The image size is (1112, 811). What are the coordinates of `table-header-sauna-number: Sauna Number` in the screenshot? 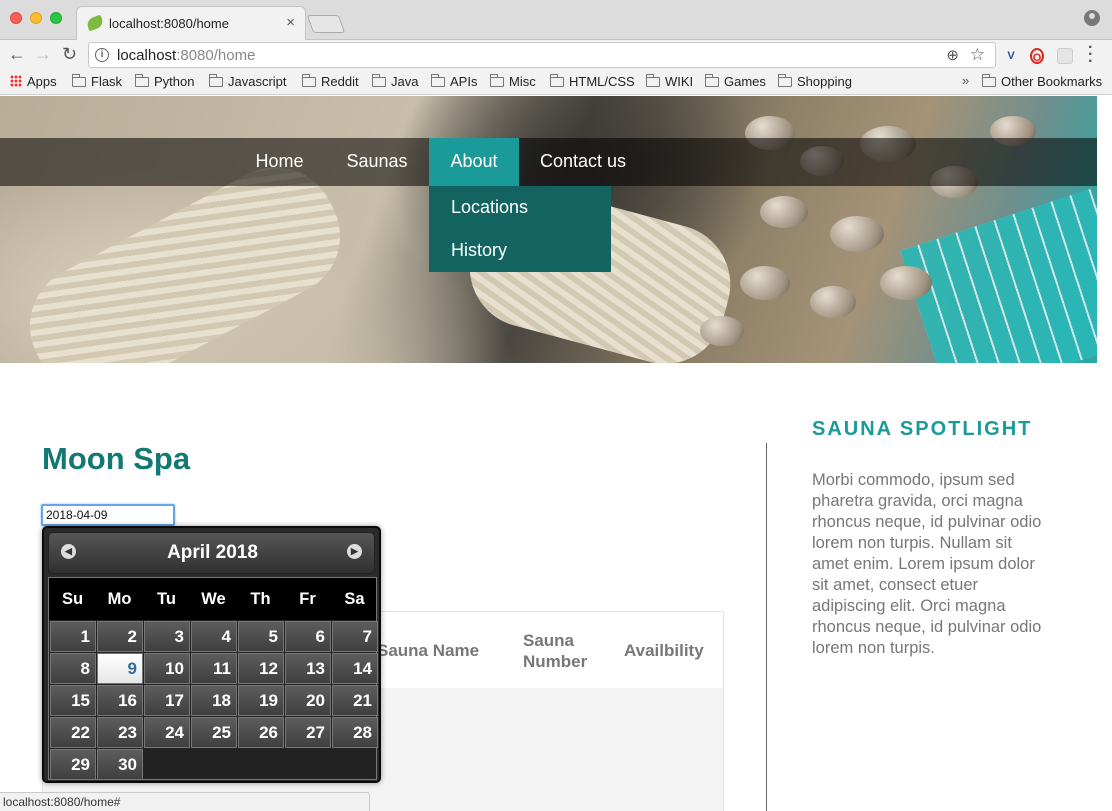 It's located at (555, 651).